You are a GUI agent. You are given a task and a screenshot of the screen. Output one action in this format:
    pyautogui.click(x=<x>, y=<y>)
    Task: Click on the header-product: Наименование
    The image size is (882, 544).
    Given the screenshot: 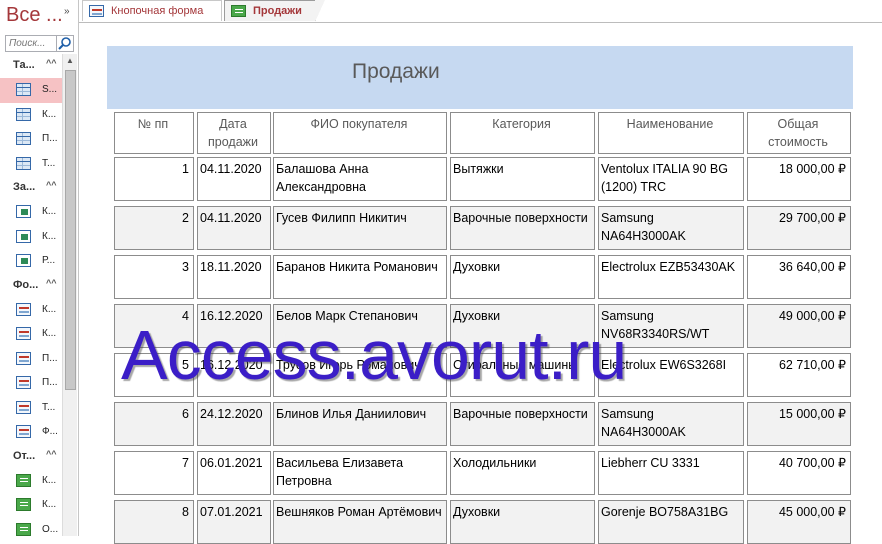 What is the action you would take?
    pyautogui.click(x=671, y=133)
    